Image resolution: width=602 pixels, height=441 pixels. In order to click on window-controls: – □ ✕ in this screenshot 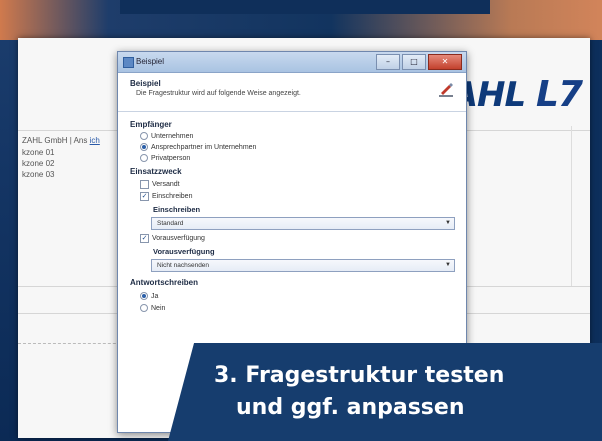, I will do `click(419, 62)`.